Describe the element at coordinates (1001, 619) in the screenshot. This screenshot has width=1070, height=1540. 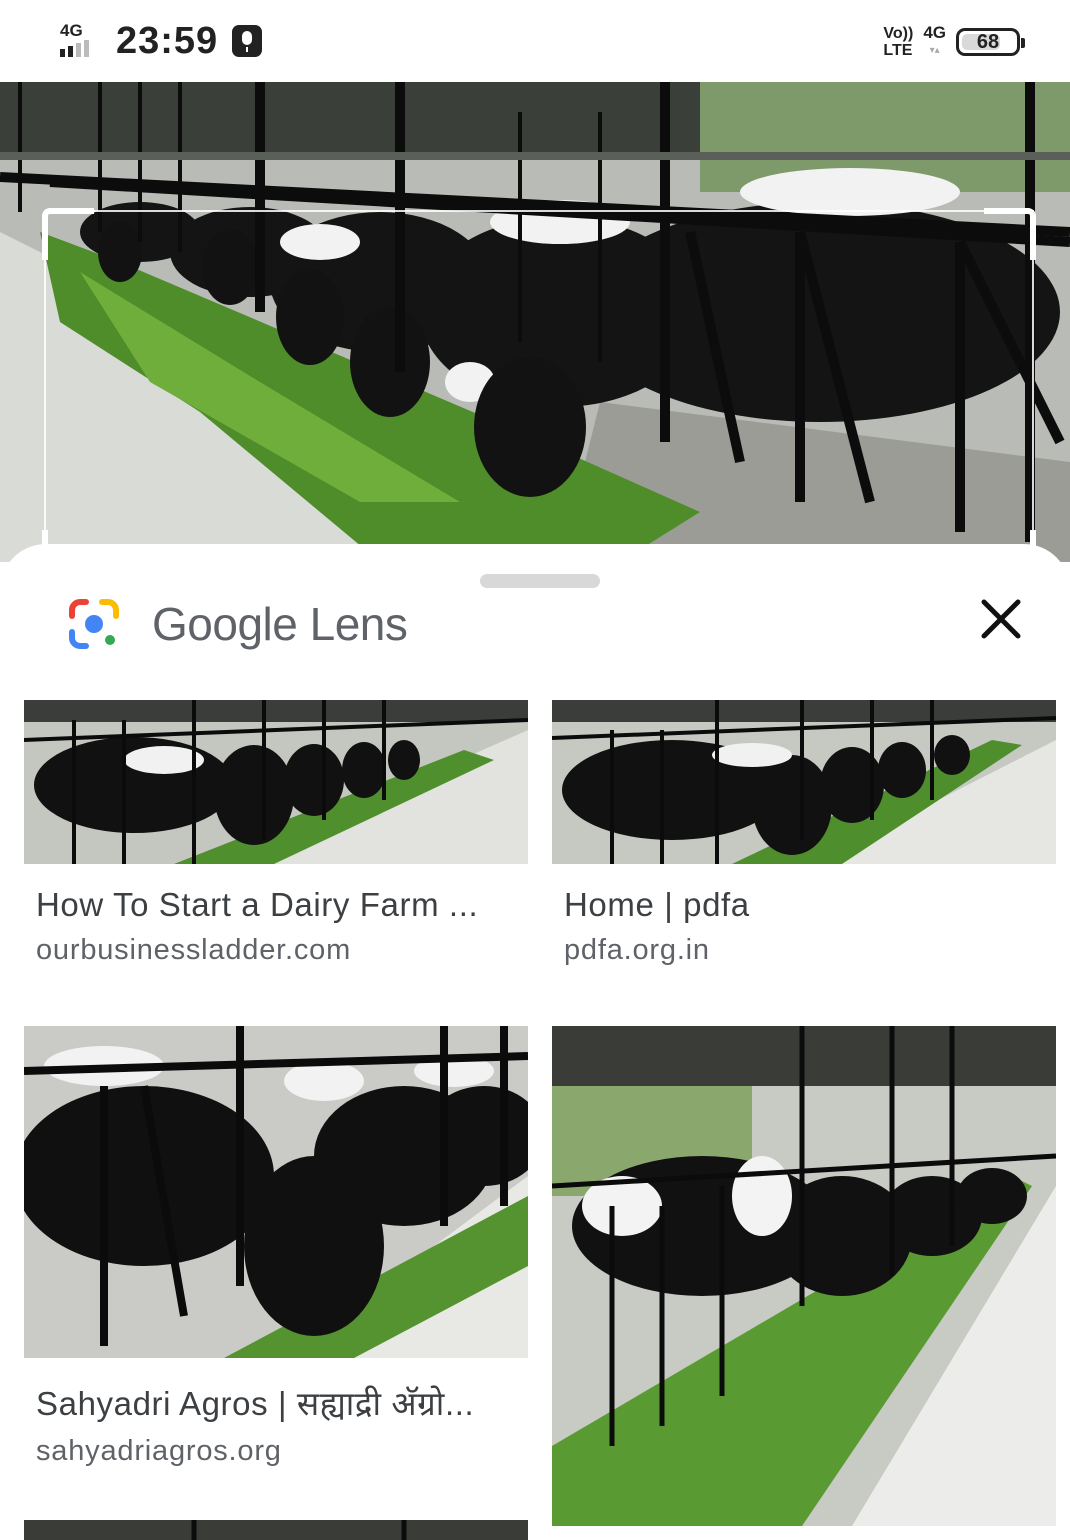
I see `close-icon` at that location.